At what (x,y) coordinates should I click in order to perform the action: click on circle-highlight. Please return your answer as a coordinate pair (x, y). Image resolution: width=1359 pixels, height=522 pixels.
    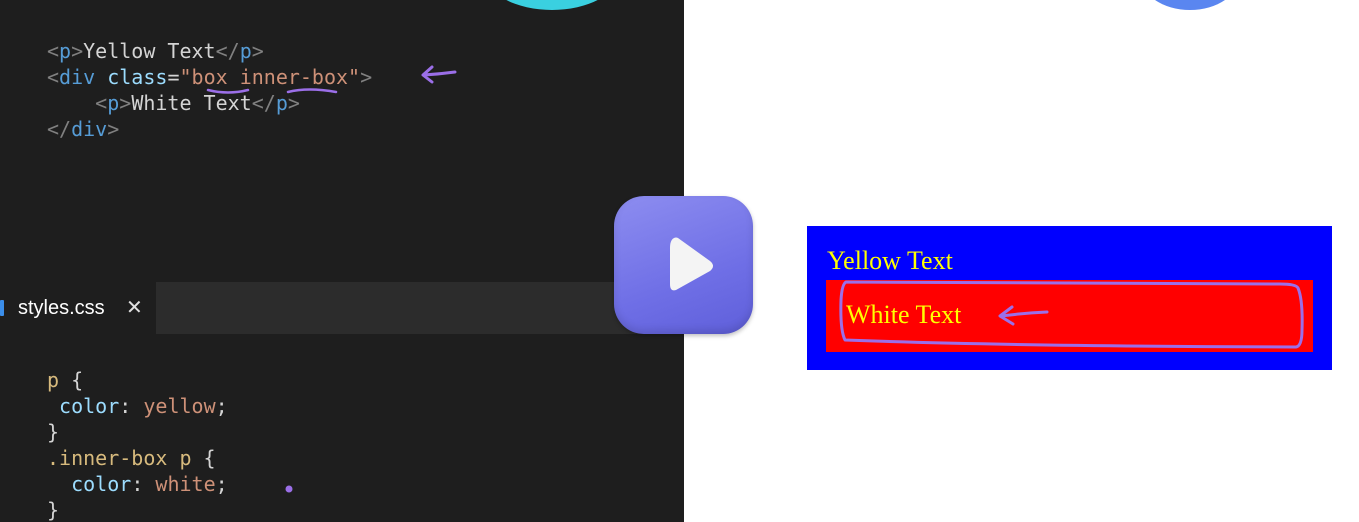
    Looking at the image, I should click on (1071, 314).